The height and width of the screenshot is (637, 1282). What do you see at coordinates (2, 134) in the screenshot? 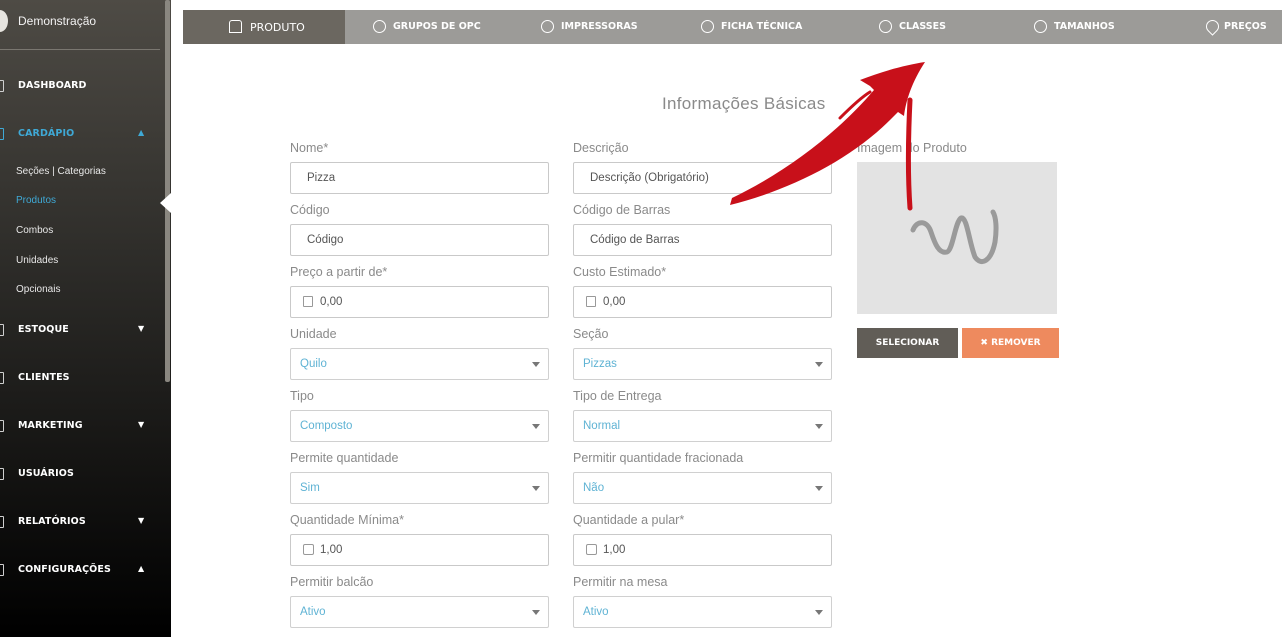
I see `menu-icon` at bounding box center [2, 134].